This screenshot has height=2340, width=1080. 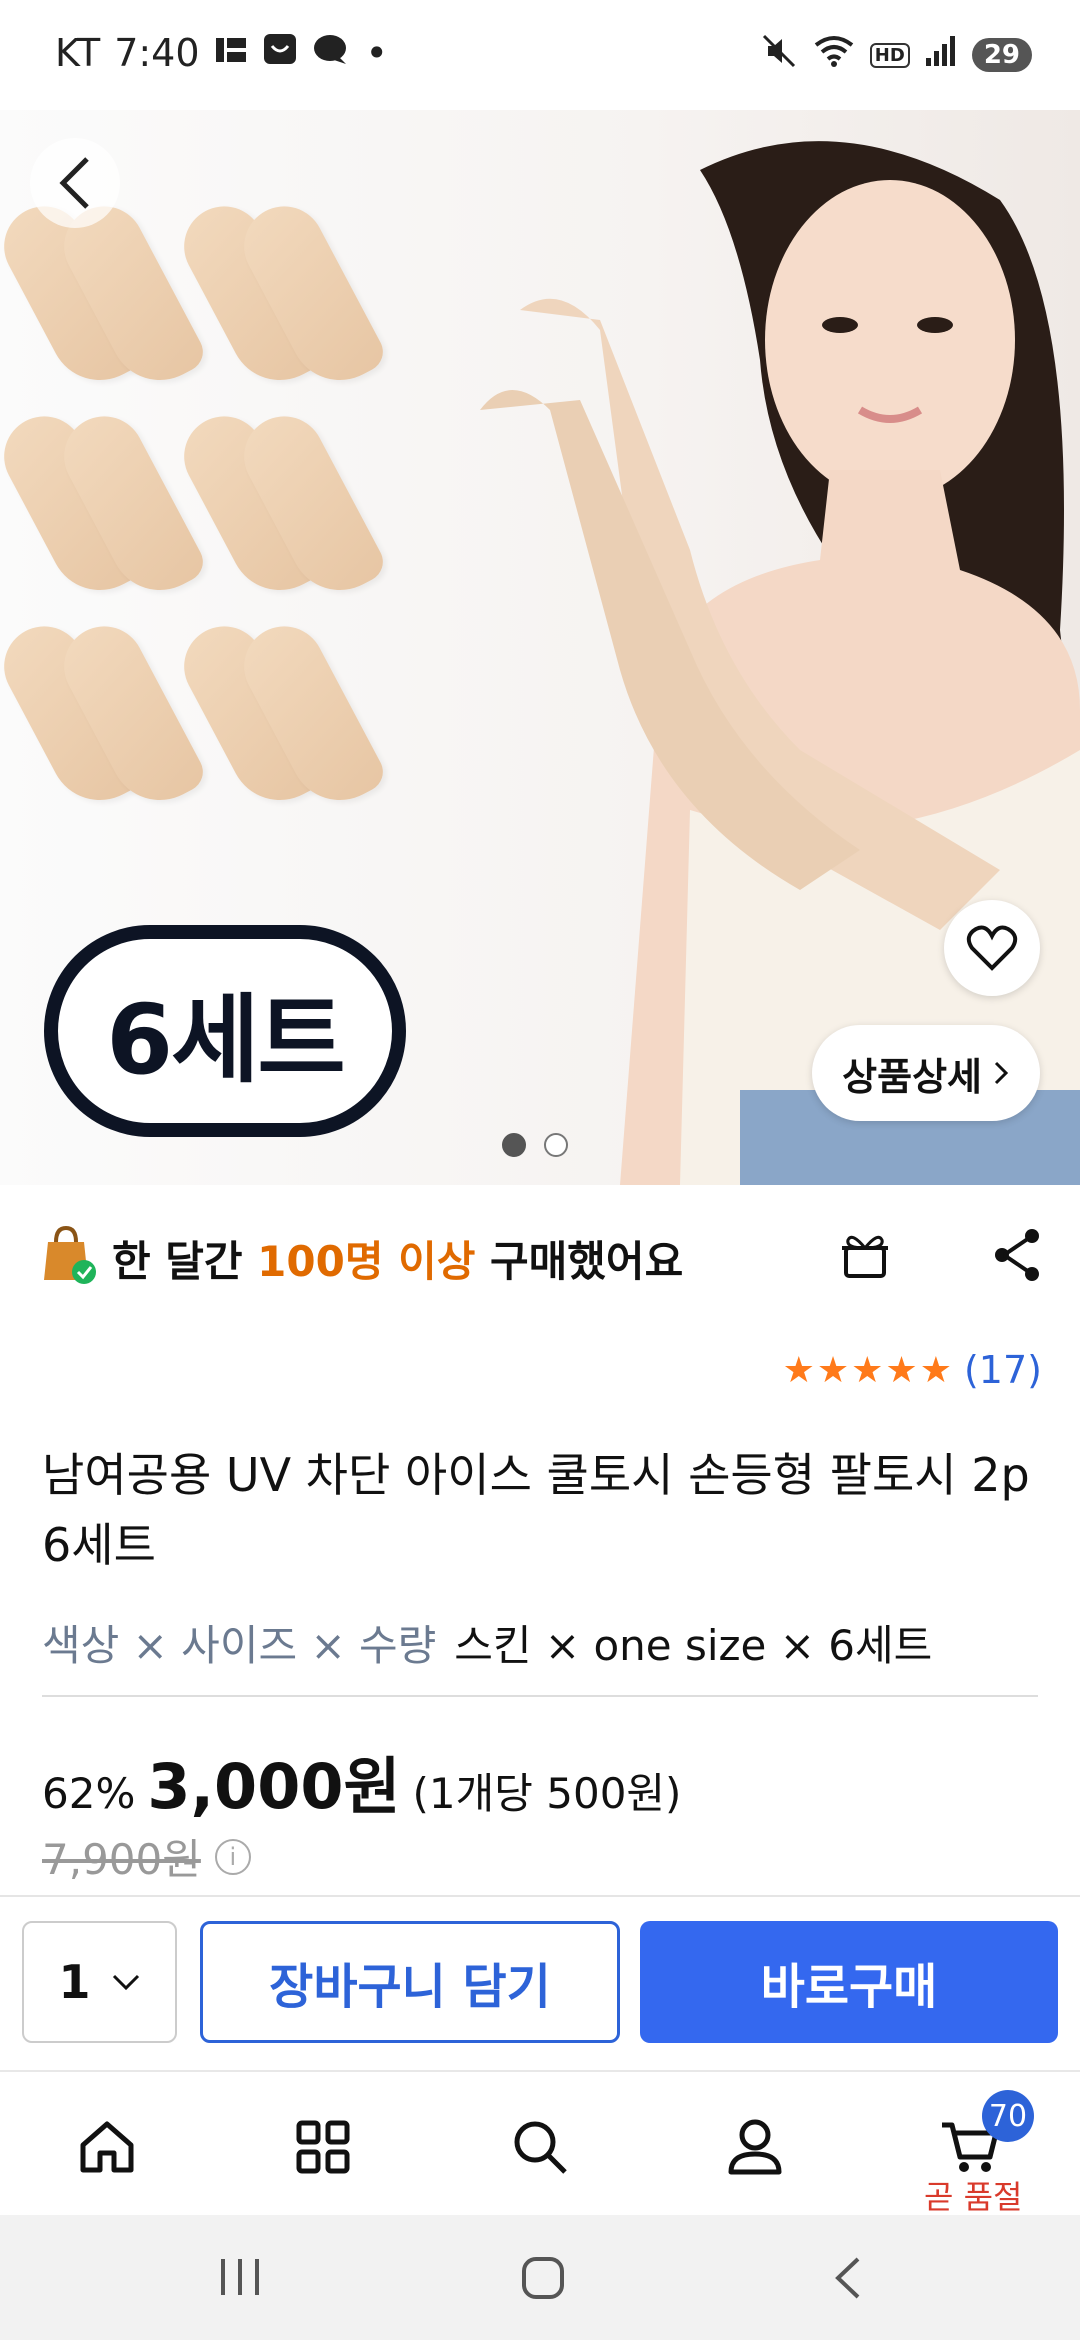 What do you see at coordinates (74, 1982) in the screenshot?
I see `quantity-value: 1` at bounding box center [74, 1982].